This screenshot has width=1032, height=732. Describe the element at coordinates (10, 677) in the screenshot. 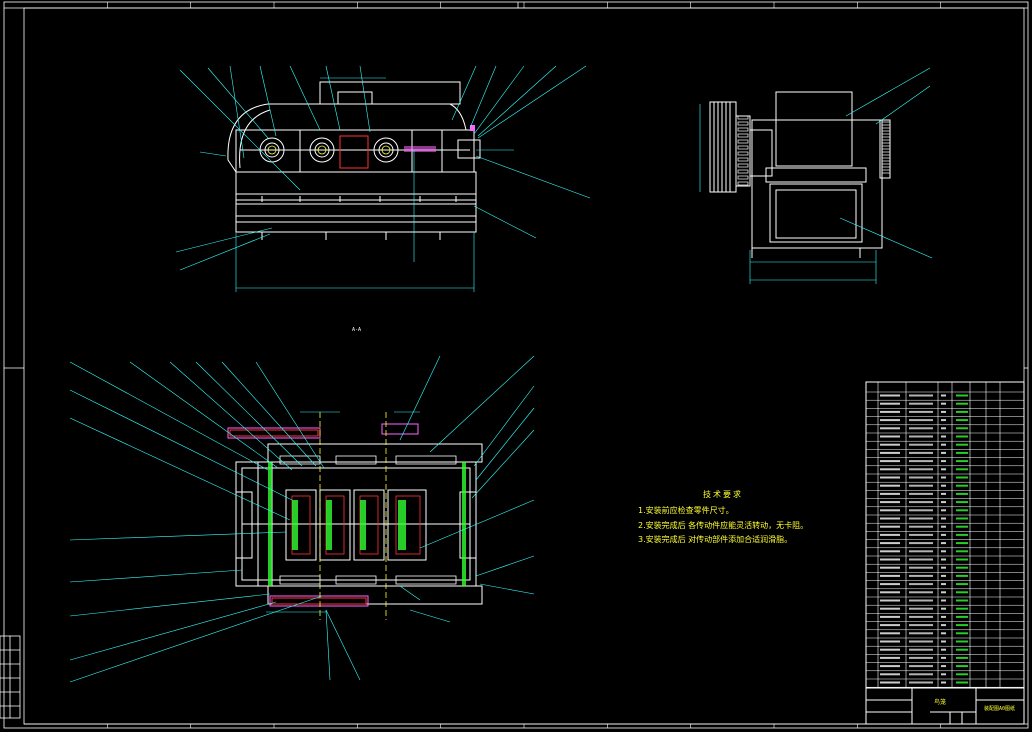

I see `revision-table` at that location.